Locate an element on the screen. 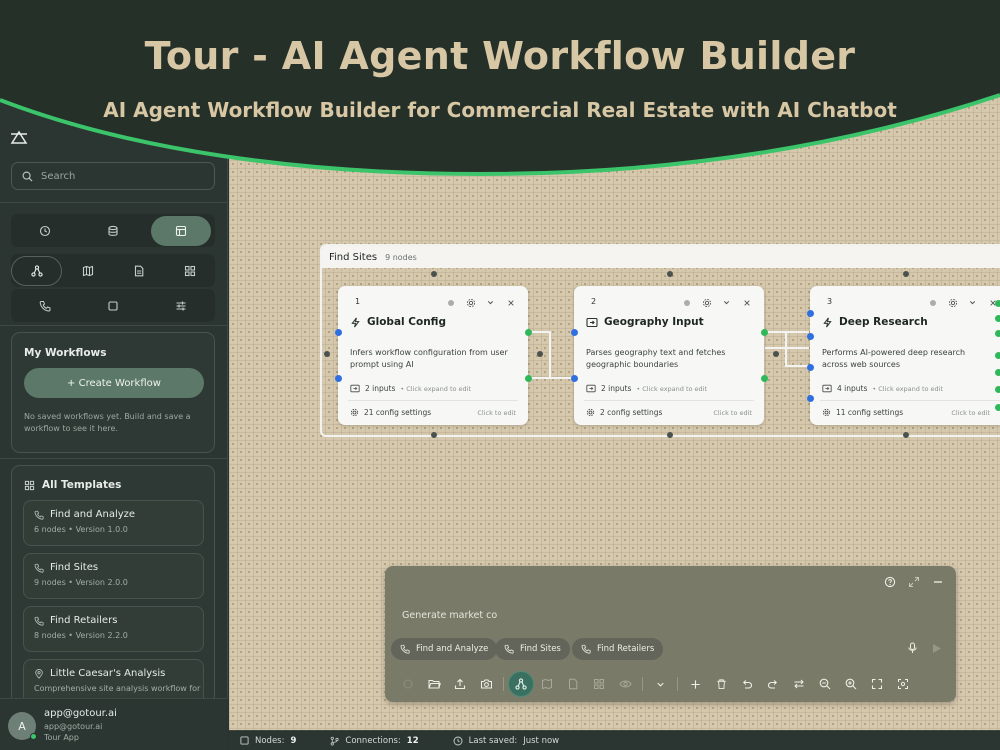 The image size is (1000, 750). save-button is located at coordinates (408, 684).